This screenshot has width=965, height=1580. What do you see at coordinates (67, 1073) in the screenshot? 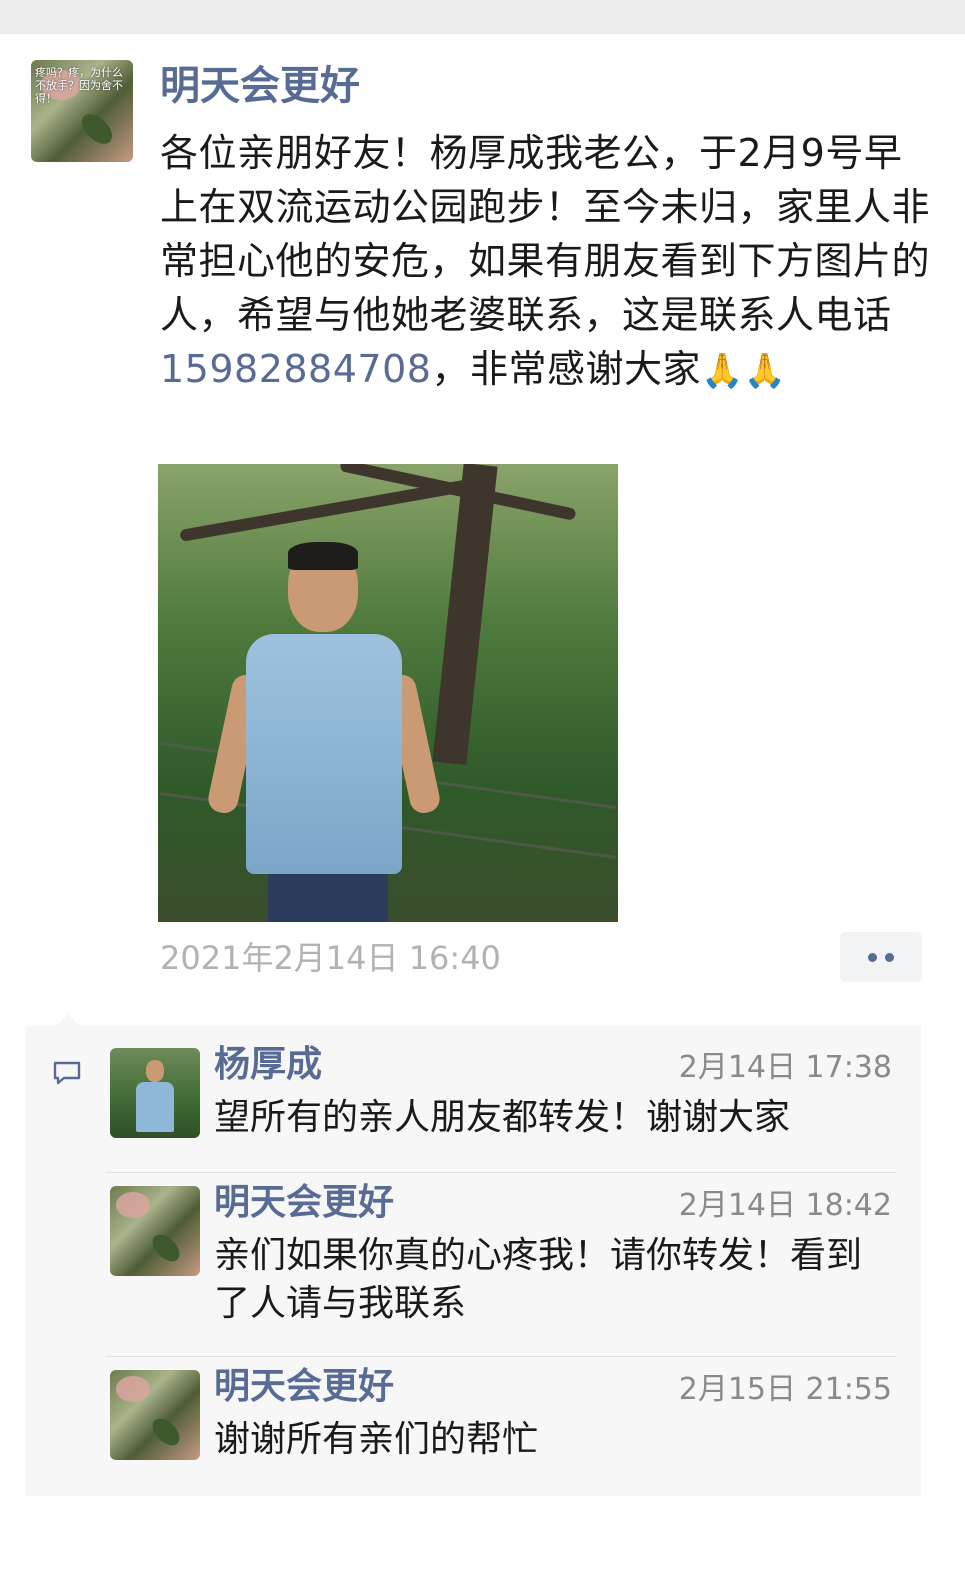
I see `comment-bubble-icon` at bounding box center [67, 1073].